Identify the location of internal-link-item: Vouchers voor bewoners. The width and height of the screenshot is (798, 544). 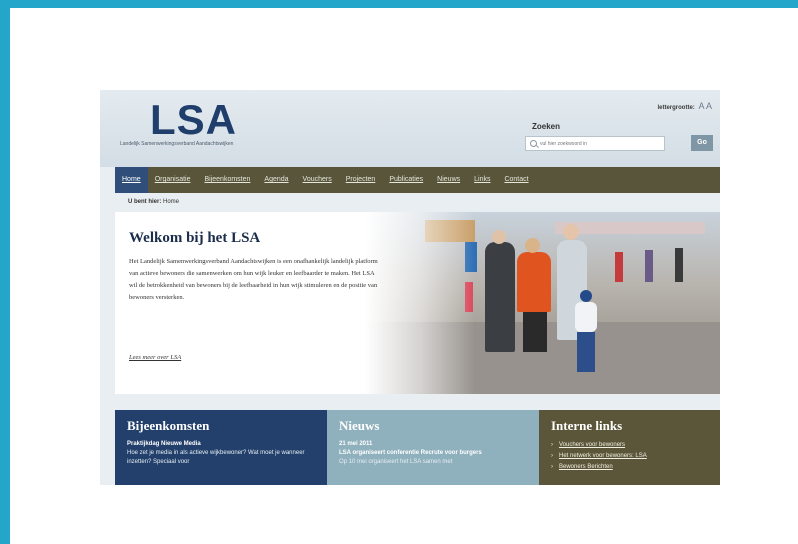
(629, 445).